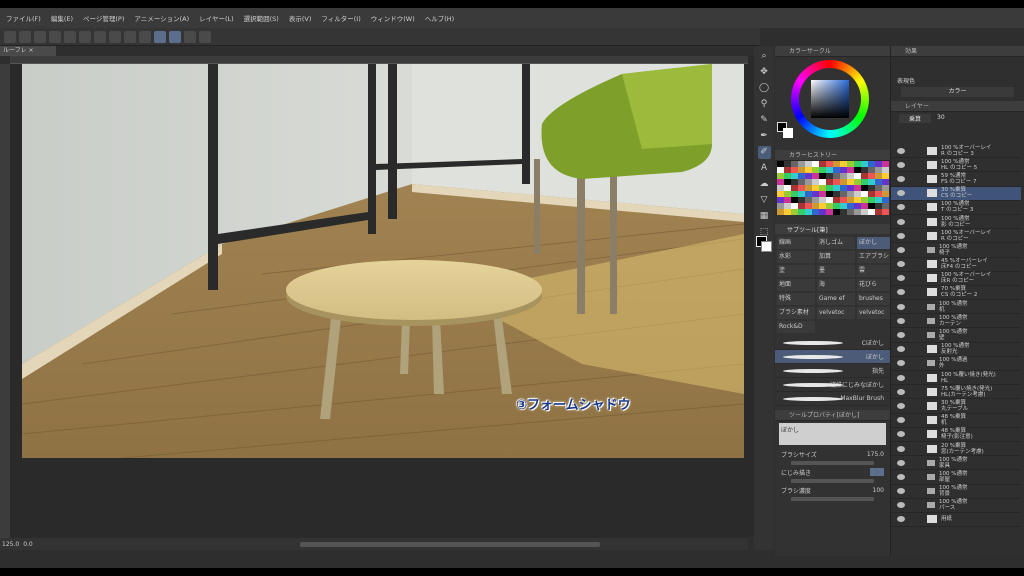 The height and width of the screenshot is (576, 1024). What do you see at coordinates (788, 133) in the screenshot?
I see `sub-color-swatch` at bounding box center [788, 133].